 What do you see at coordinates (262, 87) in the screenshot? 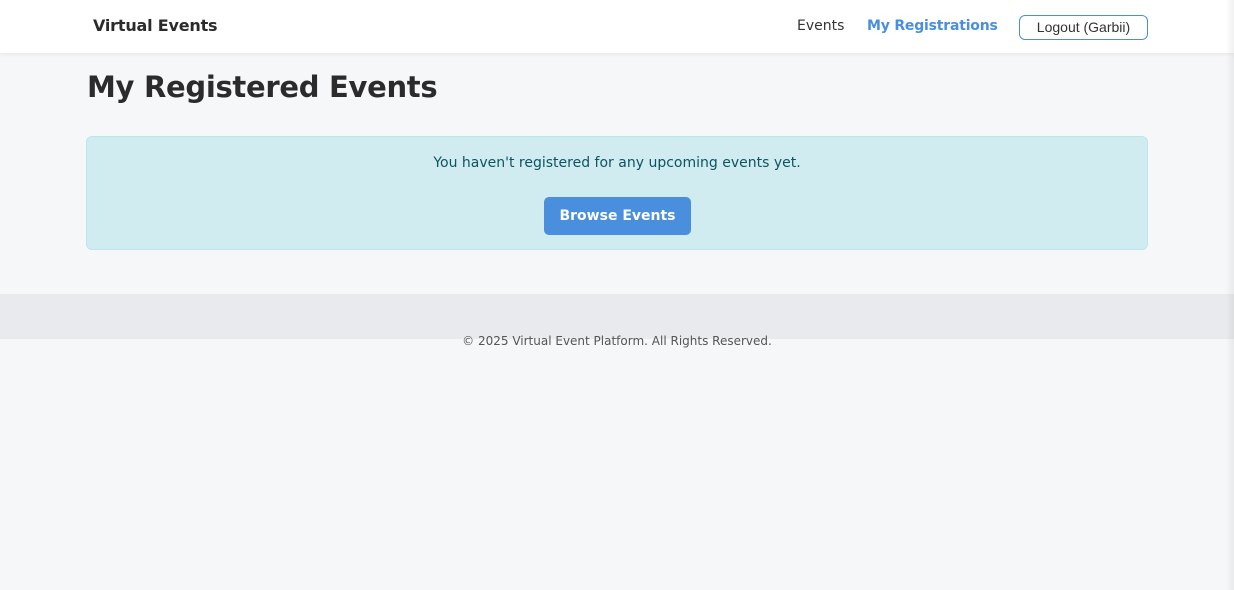
I see `page-title: My Registered Events` at bounding box center [262, 87].